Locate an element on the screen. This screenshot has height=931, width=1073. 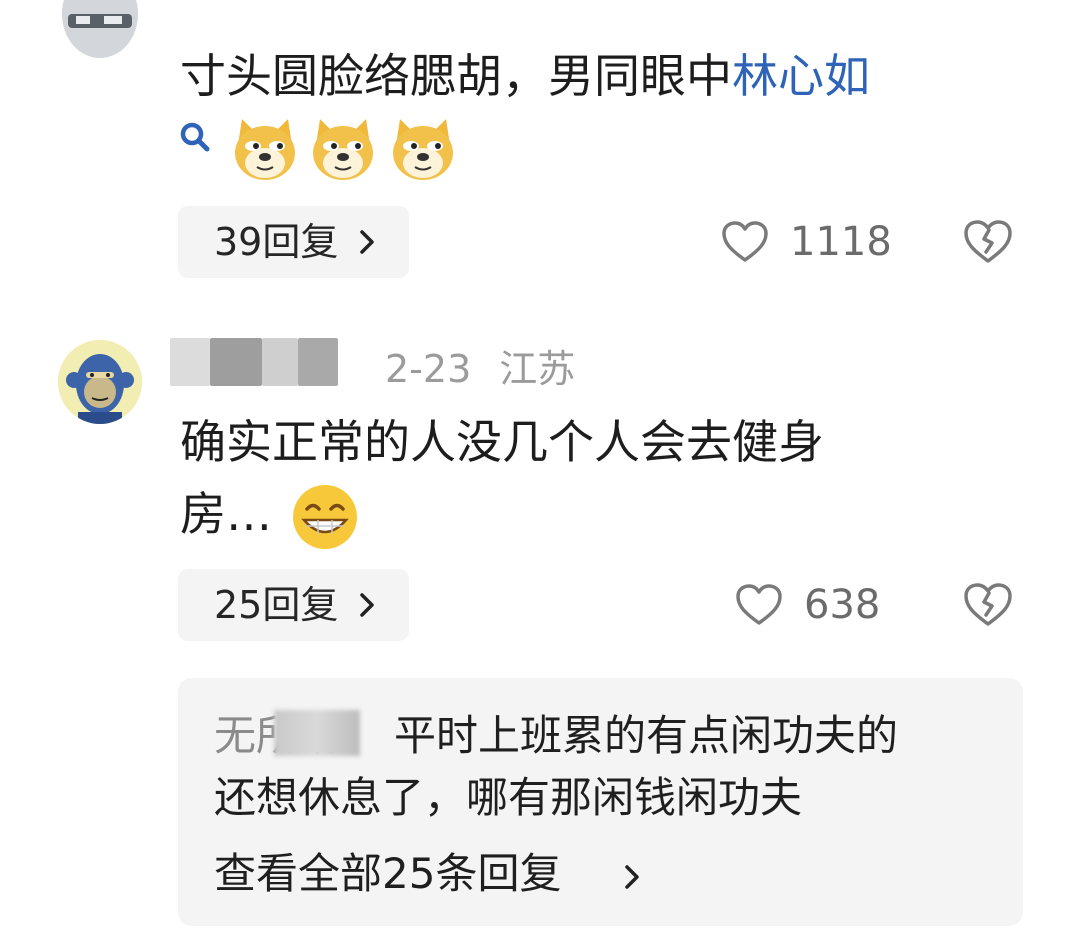
comment-text: 寸头圆脸络腮胡，男同眼中林心如 is located at coordinates (525, 76).